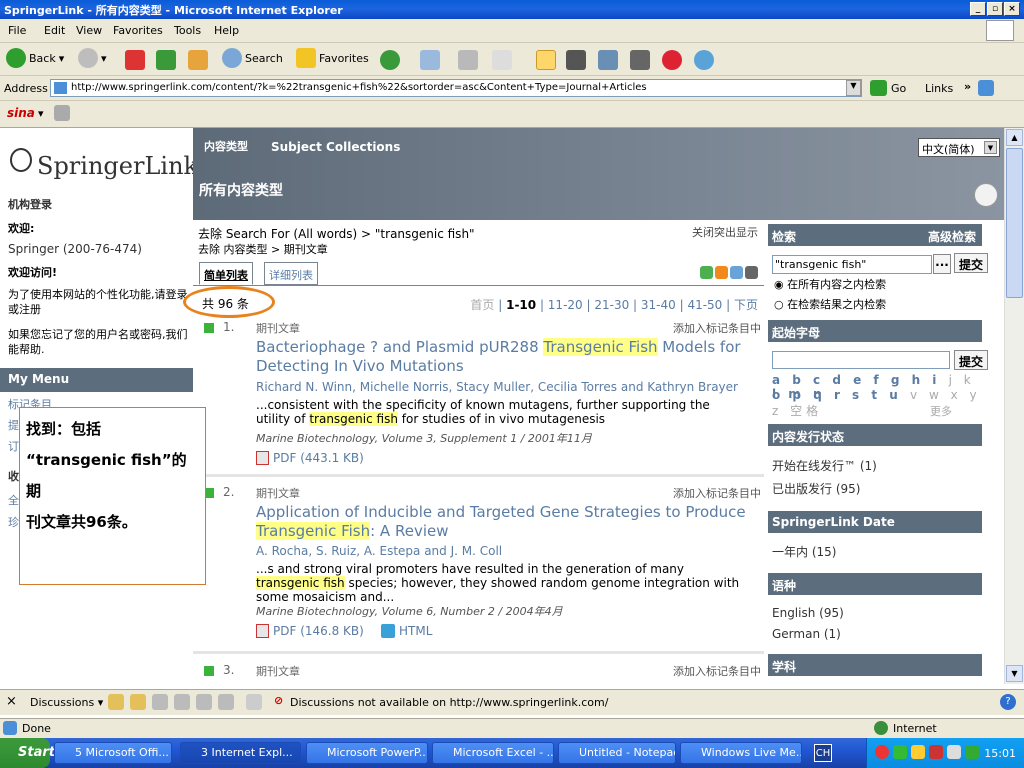 Image resolution: width=1024 pixels, height=768 pixels. I want to click on scroll-up-icon: ▲, so click(1014, 137).